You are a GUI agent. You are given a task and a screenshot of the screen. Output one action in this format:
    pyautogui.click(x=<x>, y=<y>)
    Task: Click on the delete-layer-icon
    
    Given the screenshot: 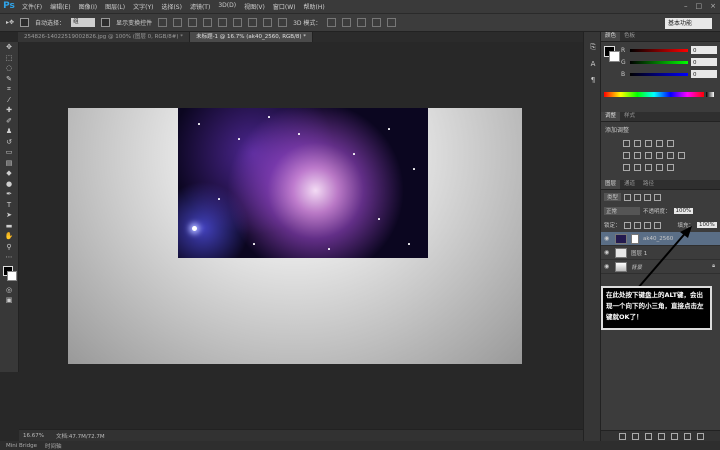 What is the action you would take?
    pyautogui.click(x=700, y=436)
    